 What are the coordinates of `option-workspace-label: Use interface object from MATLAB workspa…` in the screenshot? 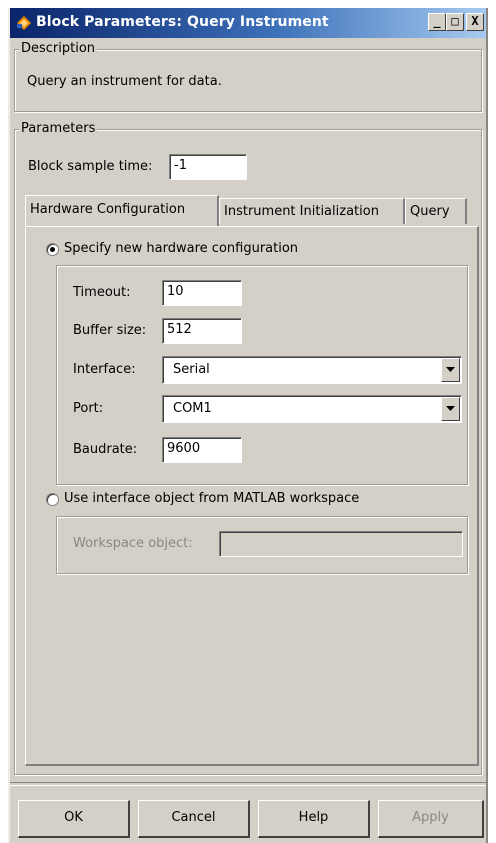 It's located at (211, 498).